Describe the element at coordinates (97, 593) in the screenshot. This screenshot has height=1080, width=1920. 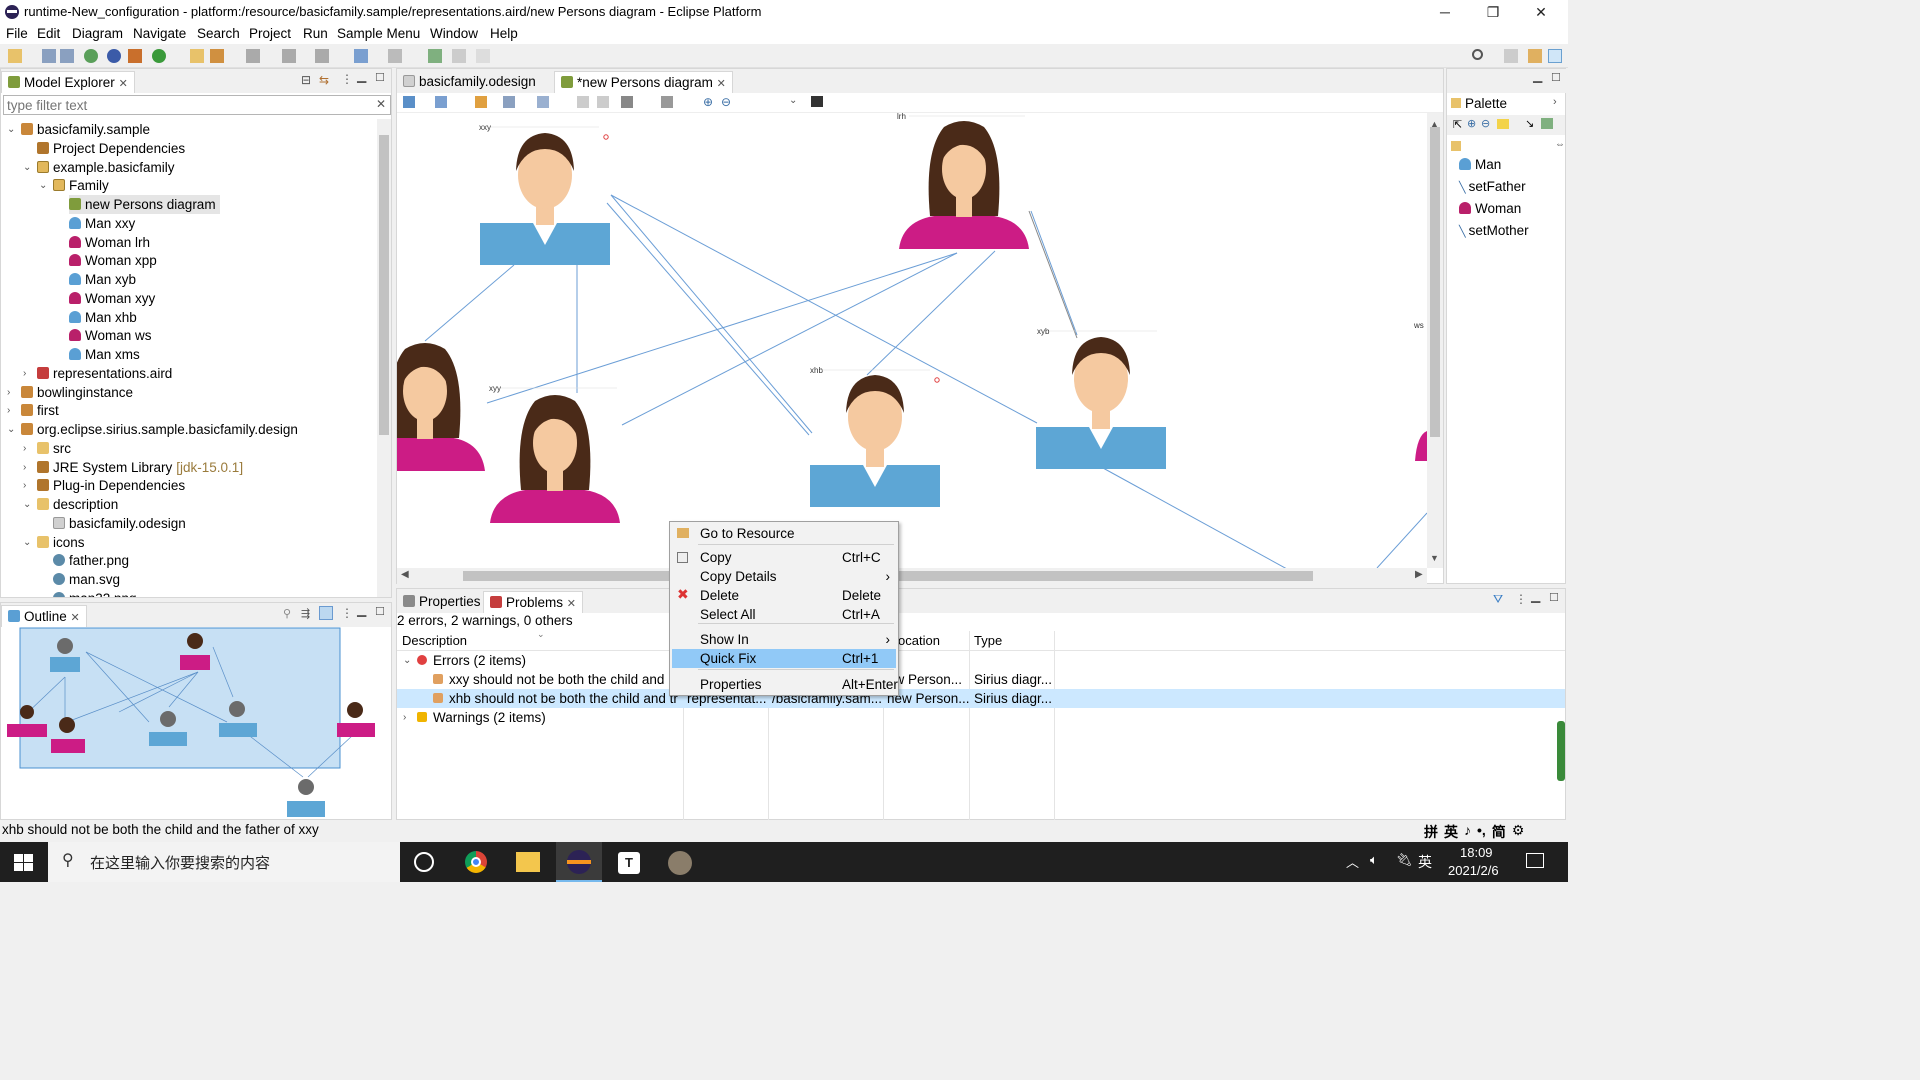
I see `tree-item: man32.png` at that location.